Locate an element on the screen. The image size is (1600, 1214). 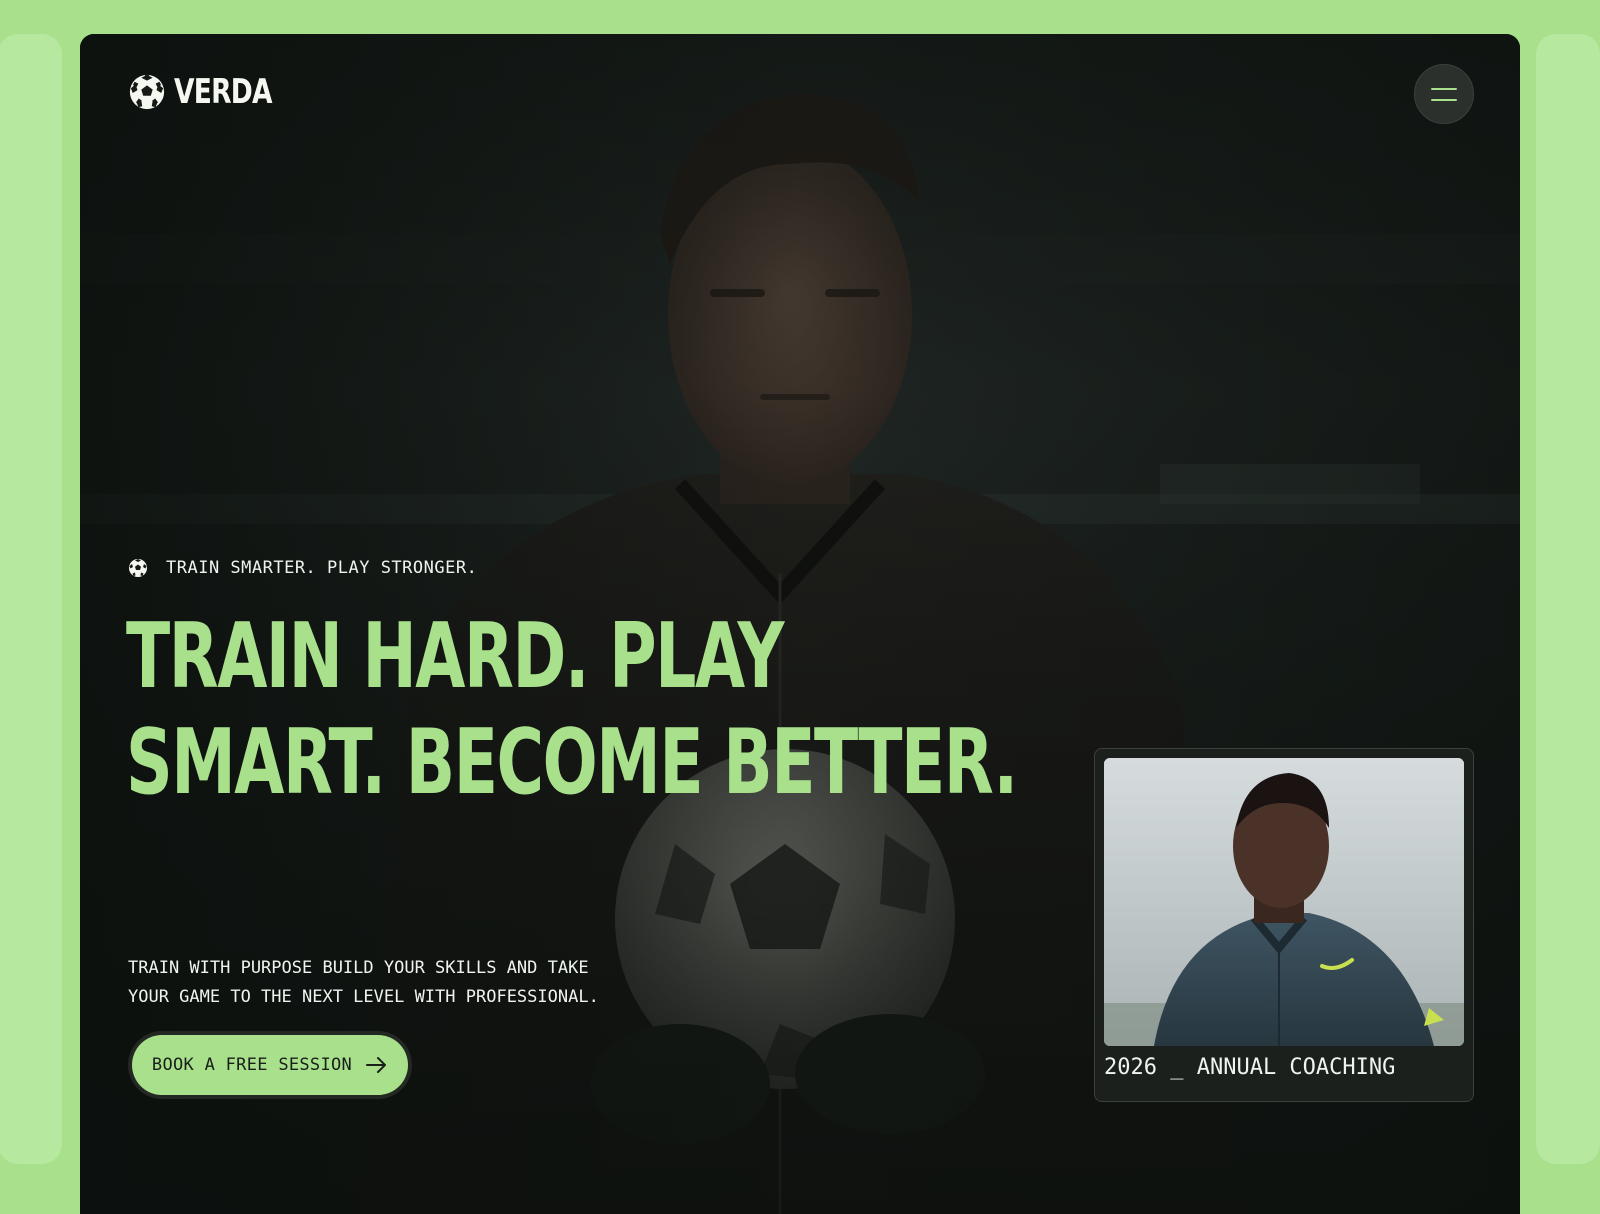
side-panel-right is located at coordinates (1568, 599).